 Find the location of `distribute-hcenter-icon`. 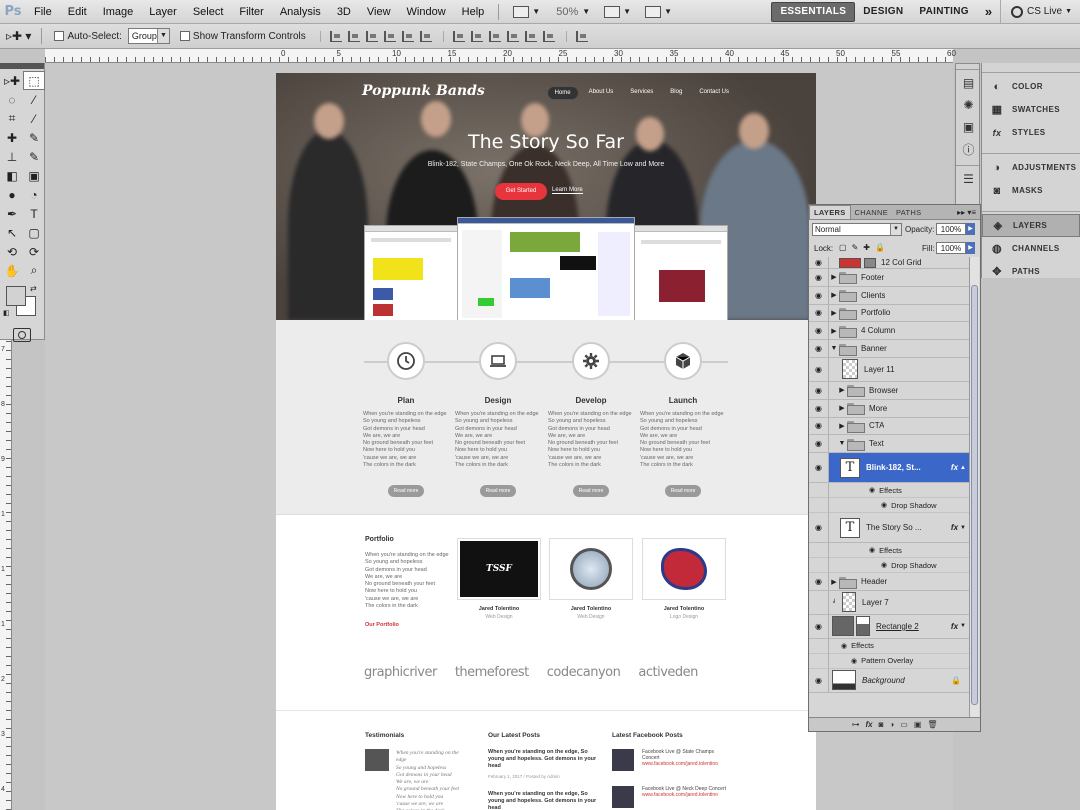

distribute-hcenter-icon is located at coordinates (530, 36).